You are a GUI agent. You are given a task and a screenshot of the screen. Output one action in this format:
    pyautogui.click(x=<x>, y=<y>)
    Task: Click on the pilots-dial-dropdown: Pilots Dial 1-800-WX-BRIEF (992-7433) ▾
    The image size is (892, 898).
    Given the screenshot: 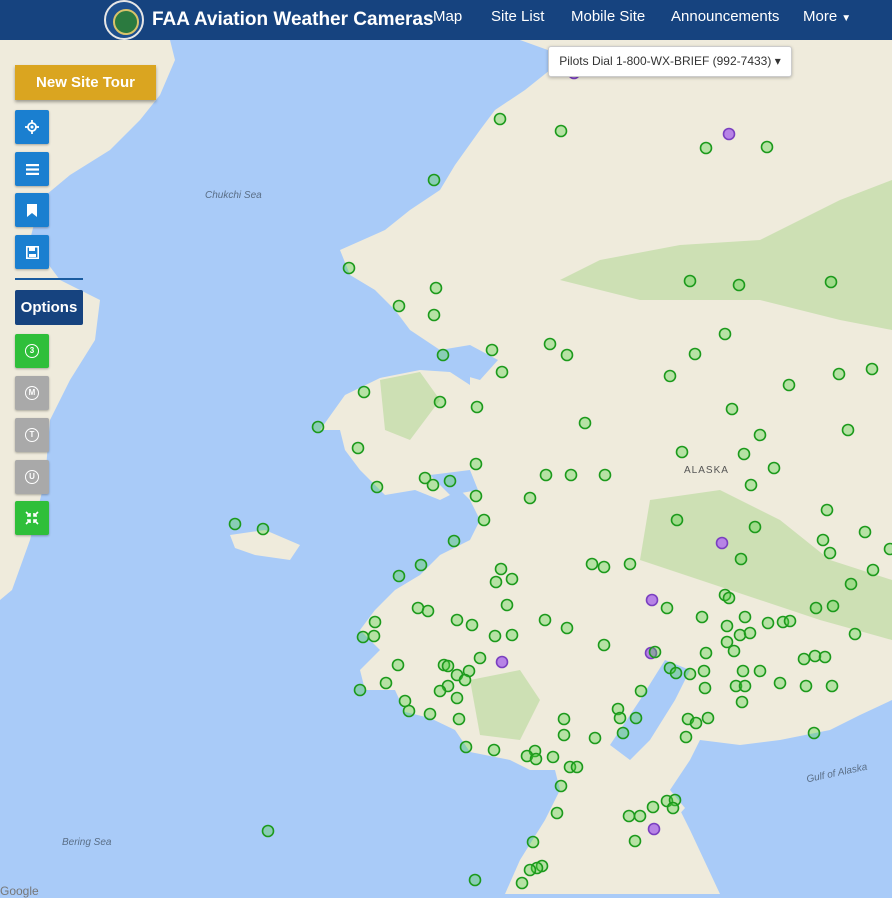 What is the action you would take?
    pyautogui.click(x=670, y=61)
    